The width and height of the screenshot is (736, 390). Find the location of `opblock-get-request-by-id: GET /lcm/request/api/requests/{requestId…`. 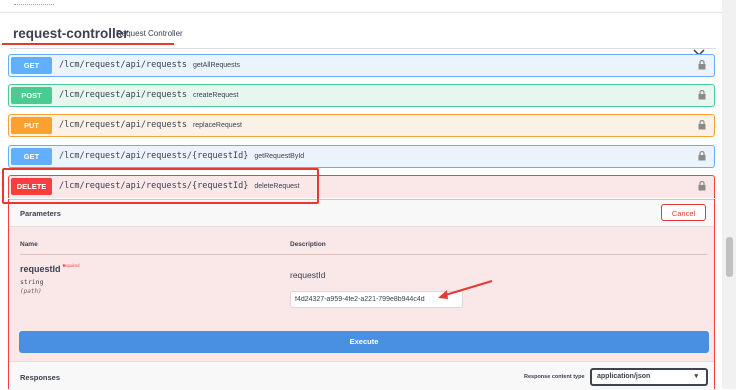

opblock-get-request-by-id: GET /lcm/request/api/requests/{requestId… is located at coordinates (361, 156).